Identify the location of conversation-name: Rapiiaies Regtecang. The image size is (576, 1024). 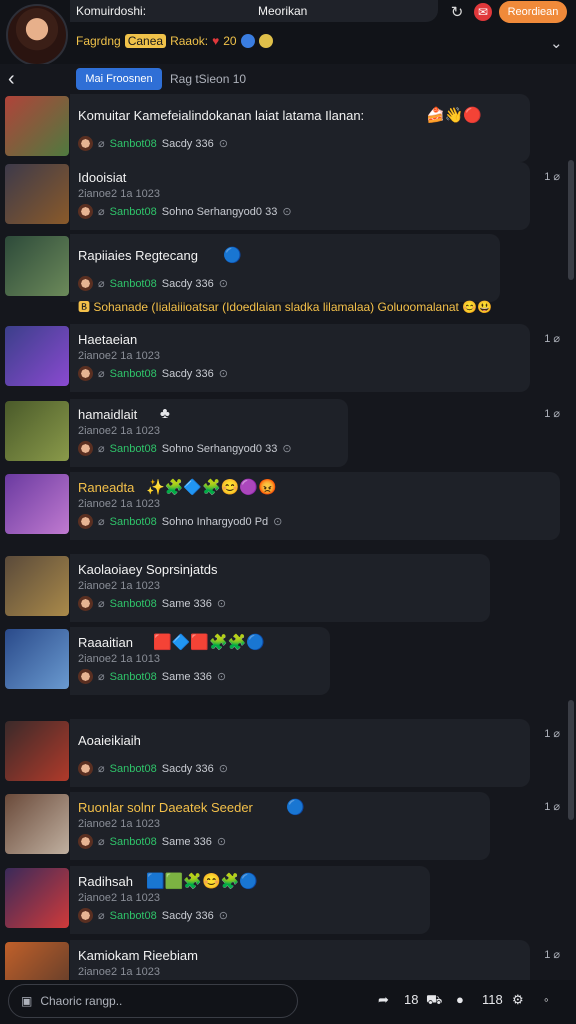
(138, 255).